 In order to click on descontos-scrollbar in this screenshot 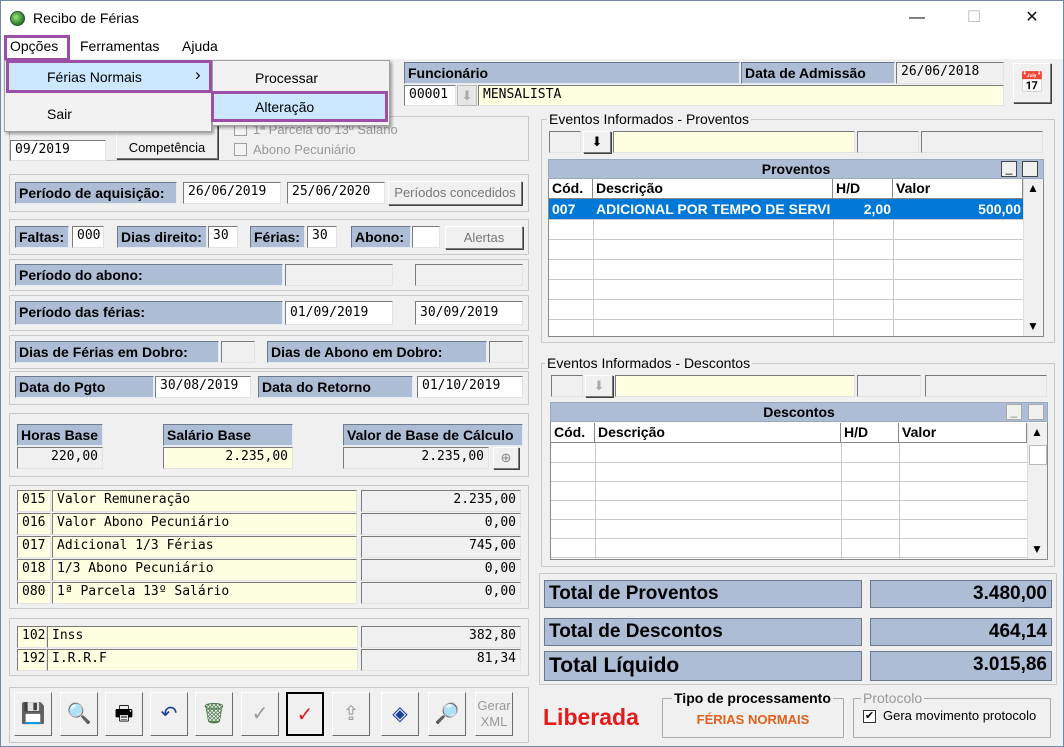, I will do `click(1037, 491)`.